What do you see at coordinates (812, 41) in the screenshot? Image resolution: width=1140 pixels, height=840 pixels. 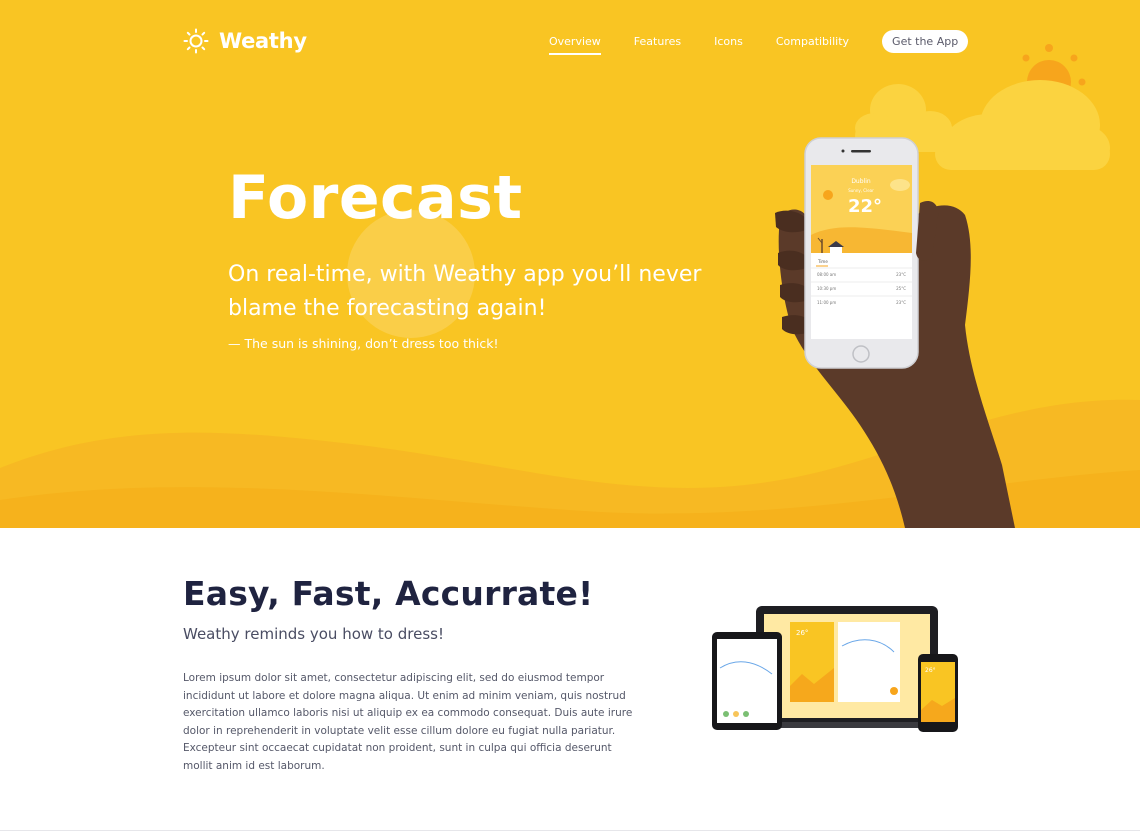 I see `nav-link-compatibility: Compatibility` at bounding box center [812, 41].